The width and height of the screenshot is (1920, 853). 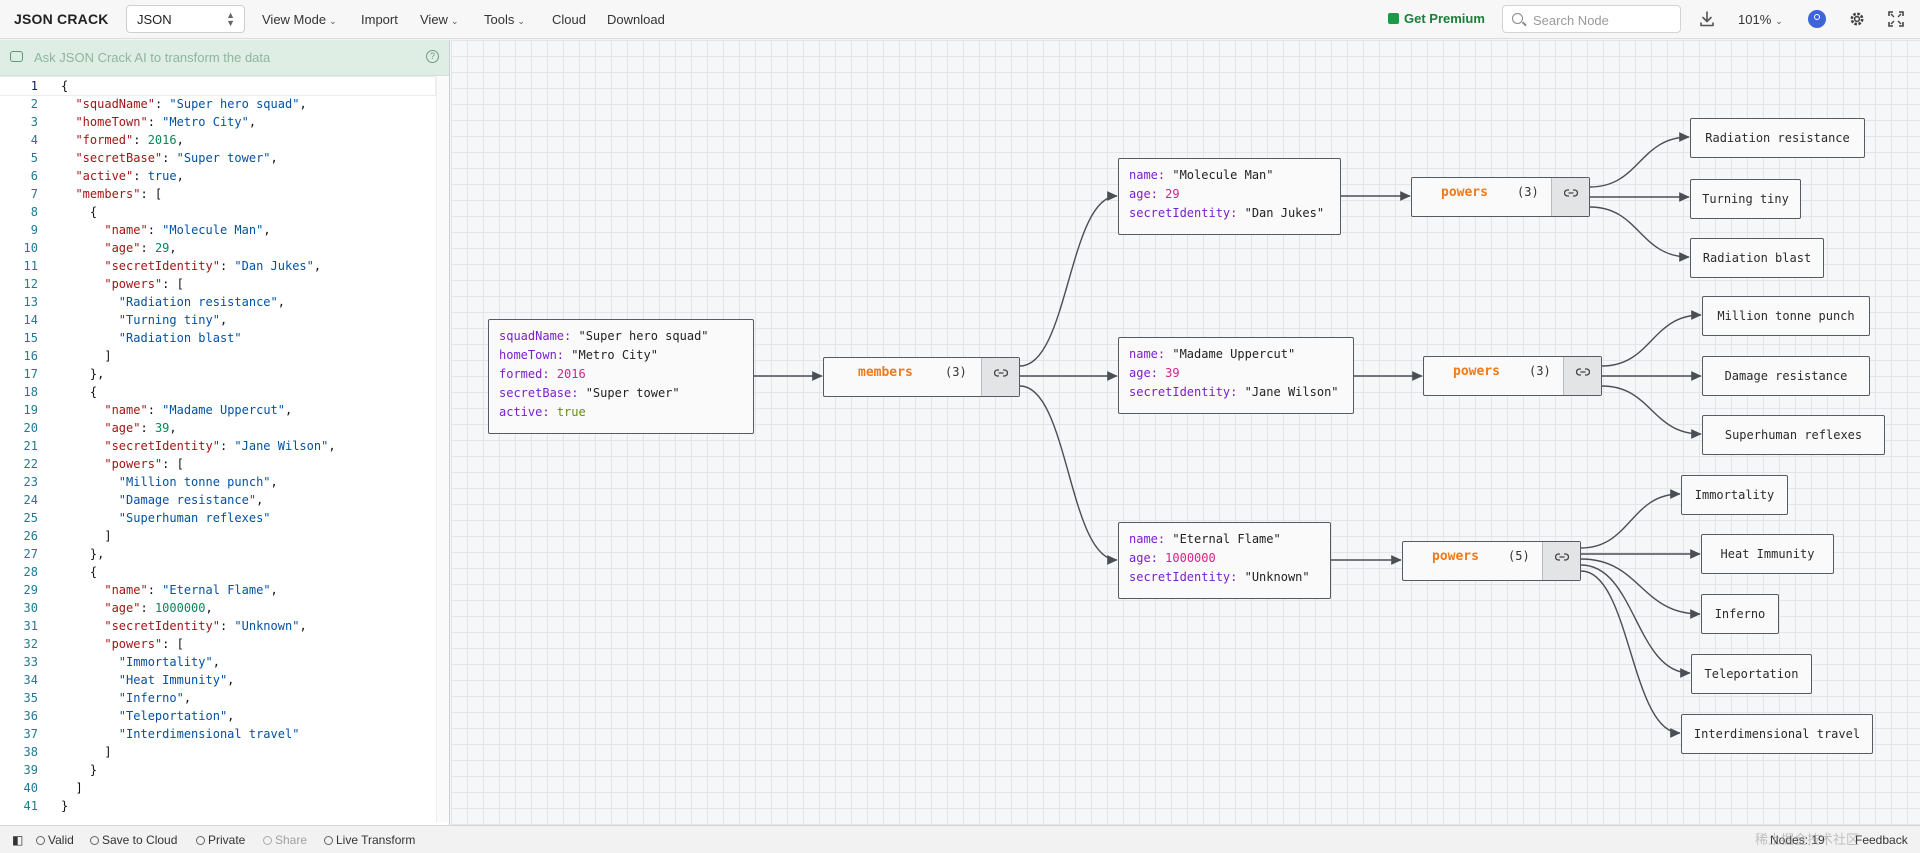 What do you see at coordinates (217, 284) in the screenshot?
I see `code-line: 12 "powers": [` at bounding box center [217, 284].